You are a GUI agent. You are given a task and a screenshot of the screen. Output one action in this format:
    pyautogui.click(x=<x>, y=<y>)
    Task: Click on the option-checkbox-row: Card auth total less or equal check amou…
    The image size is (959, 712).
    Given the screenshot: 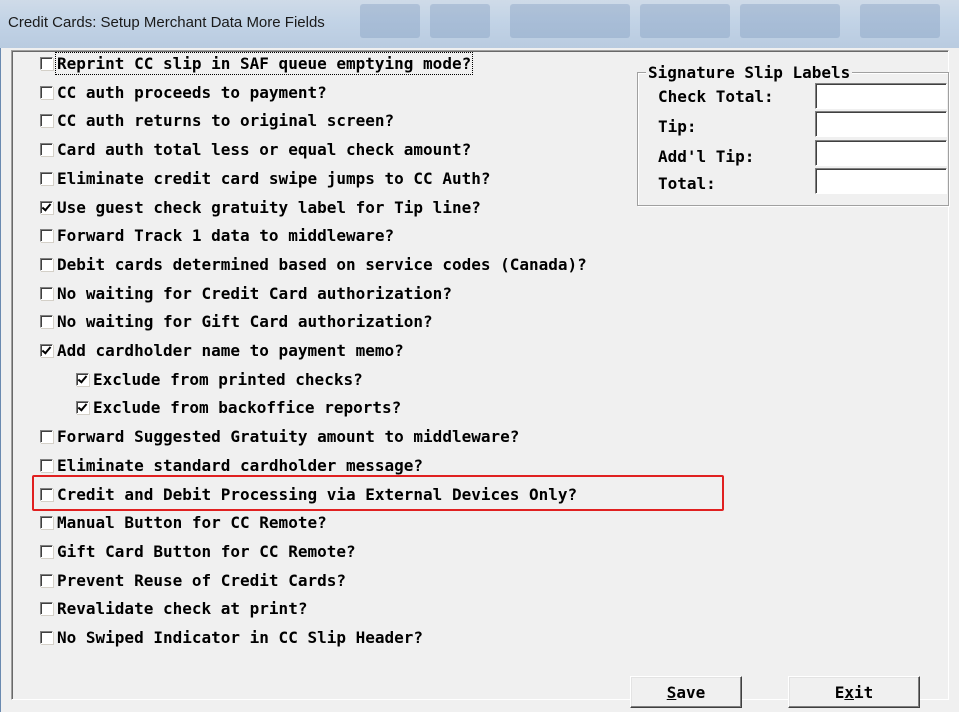 What is the action you would take?
    pyautogui.click(x=255, y=149)
    